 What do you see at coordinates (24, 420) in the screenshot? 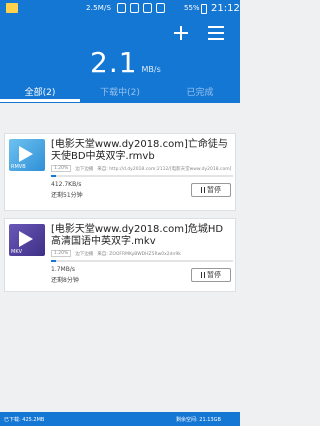
I see `downloaded-size: 已下载: 425.2MB` at bounding box center [24, 420].